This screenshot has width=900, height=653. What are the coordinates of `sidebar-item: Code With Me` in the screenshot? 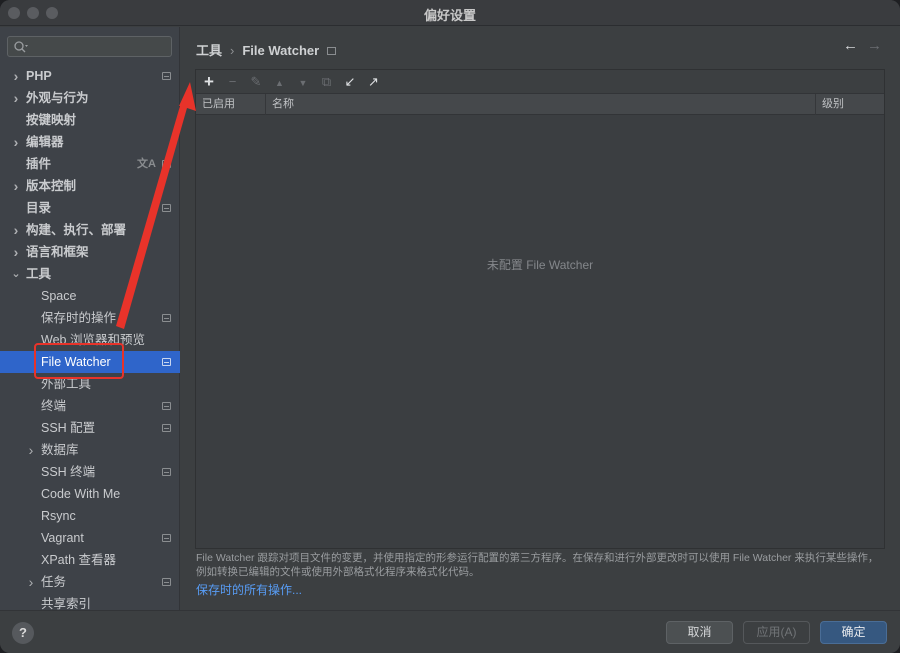 It's located at (90, 494).